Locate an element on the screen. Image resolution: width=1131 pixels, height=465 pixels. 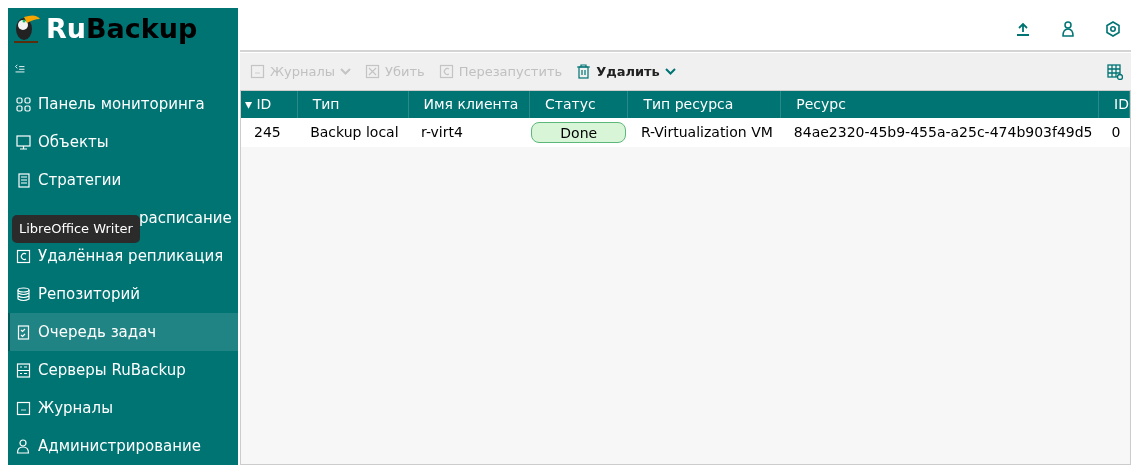
server-icon is located at coordinates (23, 370).